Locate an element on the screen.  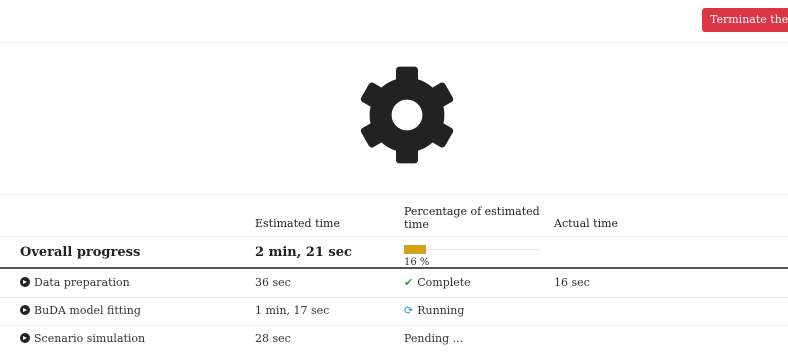
gear-icon is located at coordinates (407, 115).